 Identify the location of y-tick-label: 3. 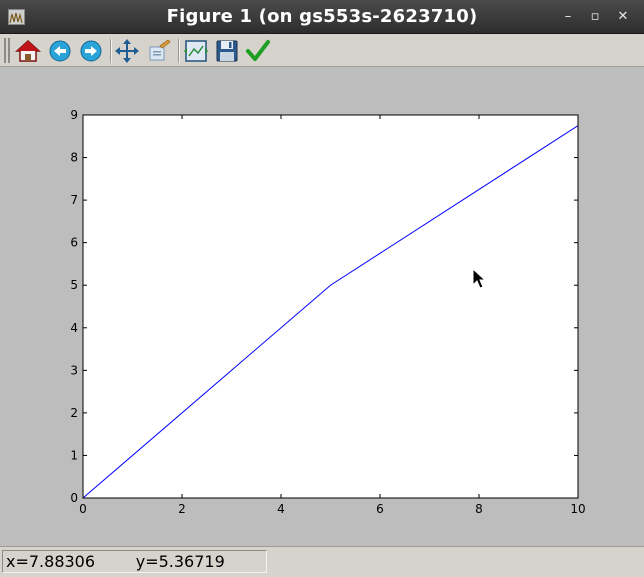
(74, 370).